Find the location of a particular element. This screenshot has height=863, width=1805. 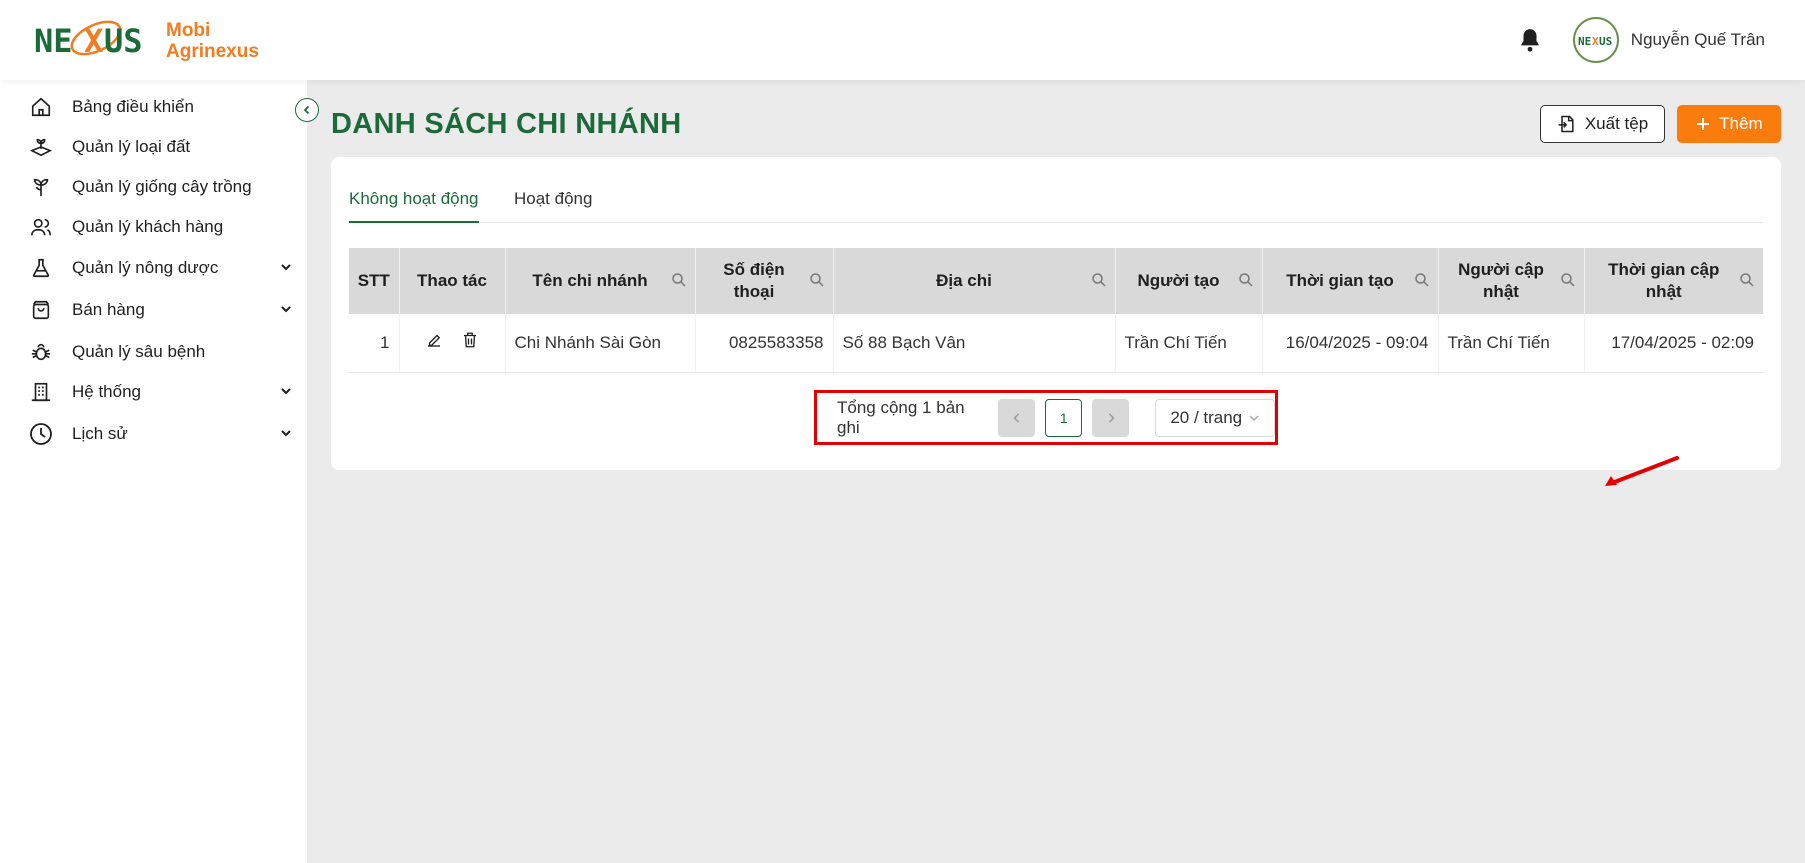

column-header-updated-at: Thời gian cập nhật is located at coordinates (1673, 281).